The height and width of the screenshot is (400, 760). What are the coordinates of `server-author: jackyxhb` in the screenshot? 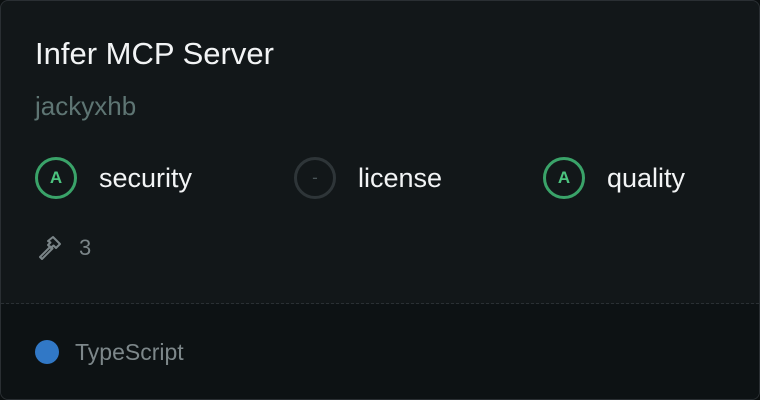 It's located at (85, 106).